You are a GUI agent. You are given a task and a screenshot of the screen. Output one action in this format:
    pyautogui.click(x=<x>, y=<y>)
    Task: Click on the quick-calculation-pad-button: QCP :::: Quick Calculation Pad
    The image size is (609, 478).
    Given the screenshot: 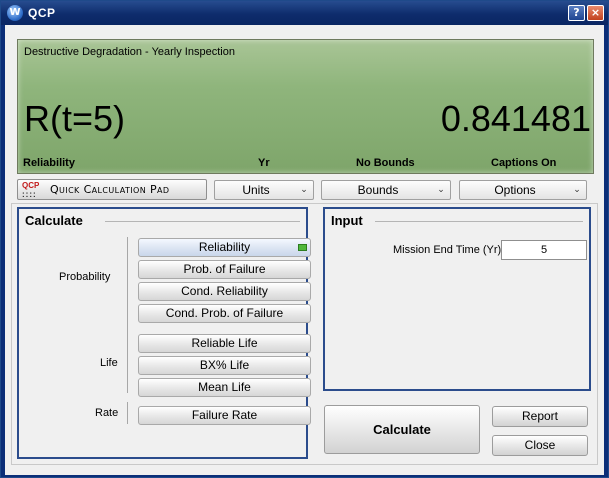 What is the action you would take?
    pyautogui.click(x=112, y=189)
    